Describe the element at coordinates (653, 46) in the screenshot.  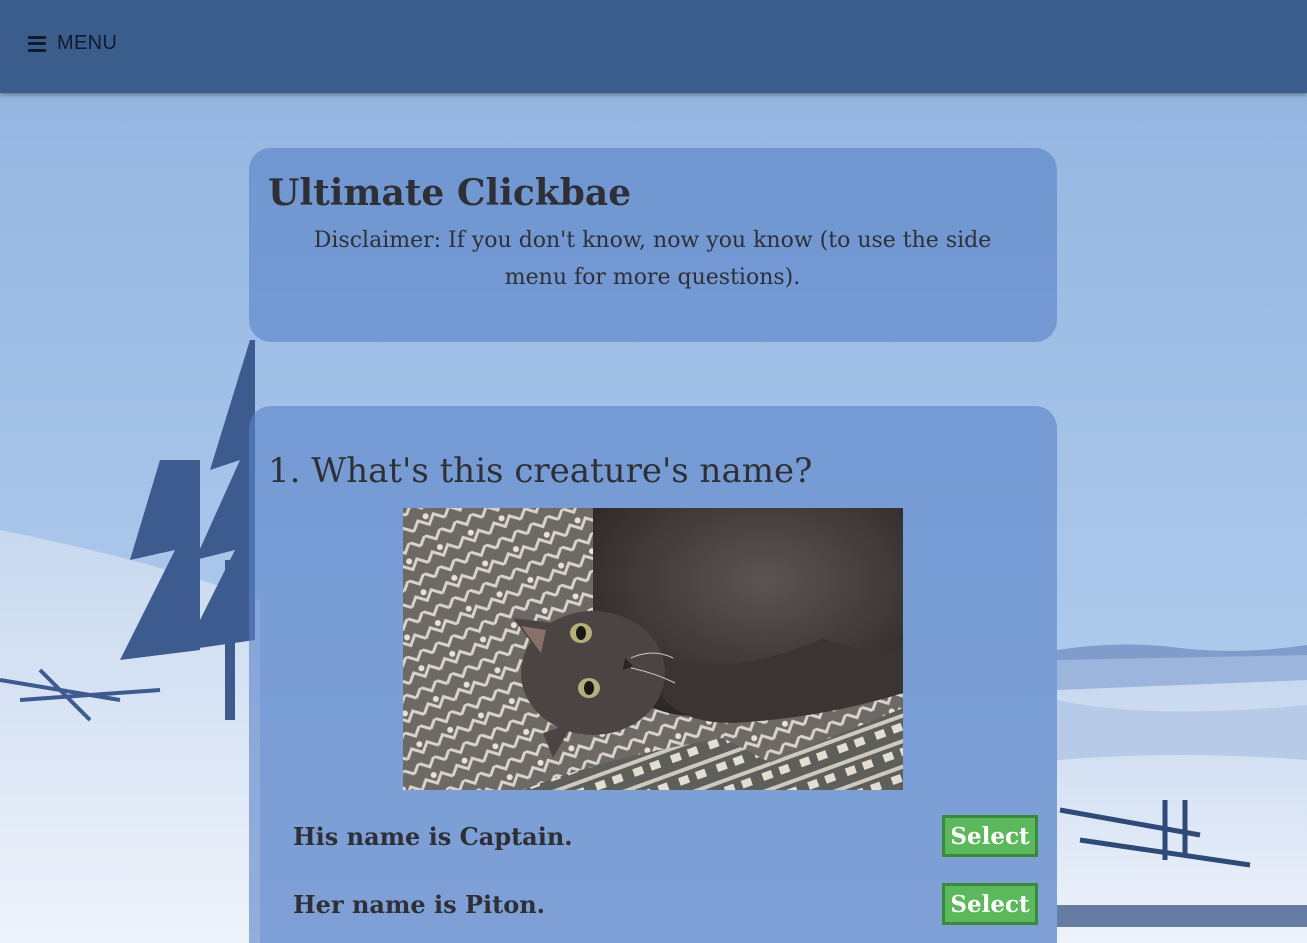
I see `top-nav-bar: MENU` at that location.